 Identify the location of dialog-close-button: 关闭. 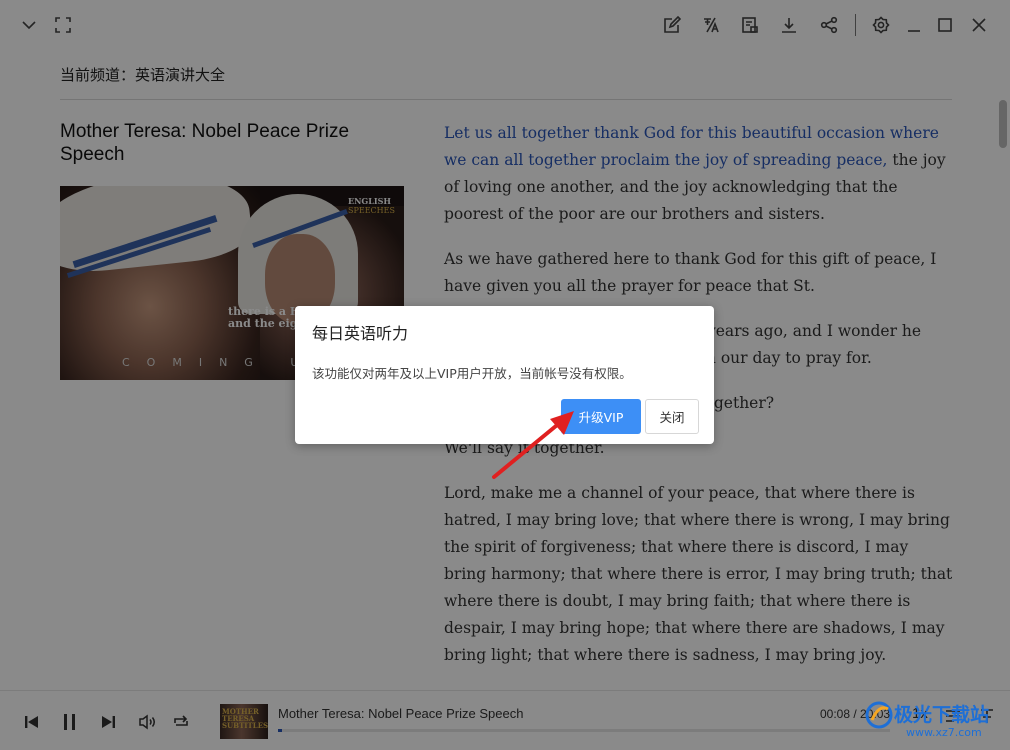
(672, 416).